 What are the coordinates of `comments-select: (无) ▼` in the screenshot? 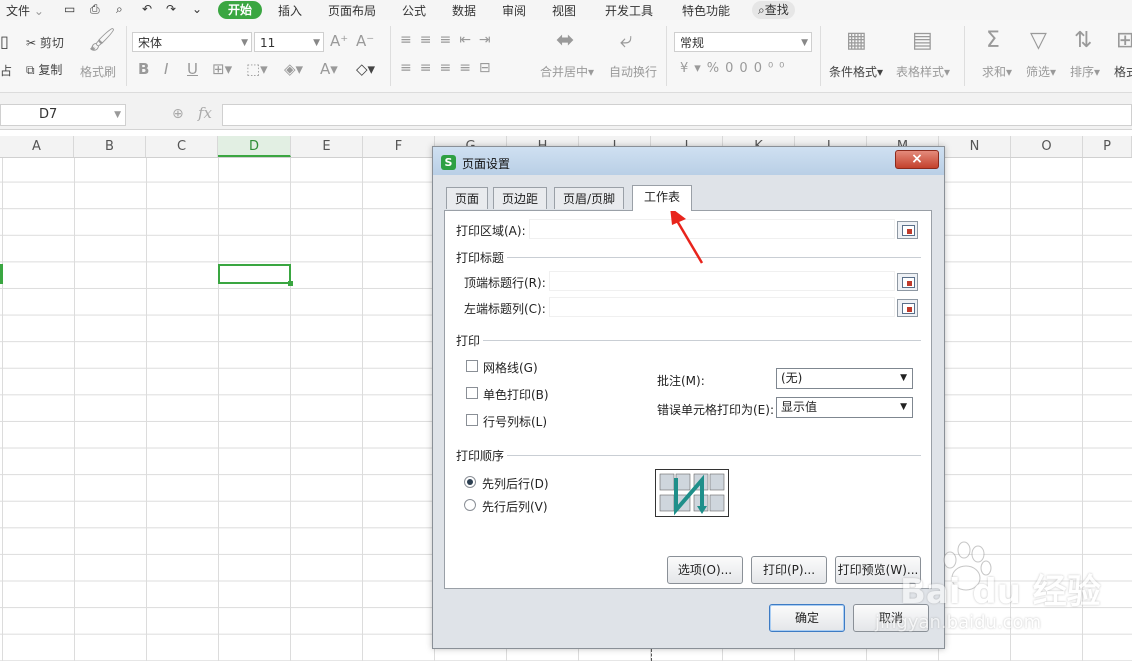 It's located at (844, 378).